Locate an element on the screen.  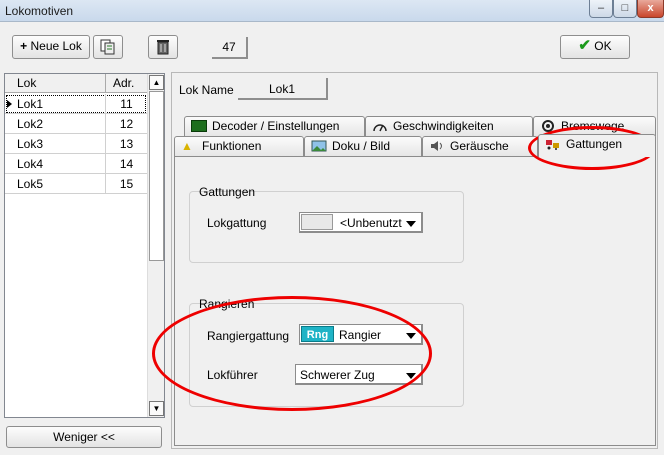
minimize-button: – is located at coordinates (601, 9).